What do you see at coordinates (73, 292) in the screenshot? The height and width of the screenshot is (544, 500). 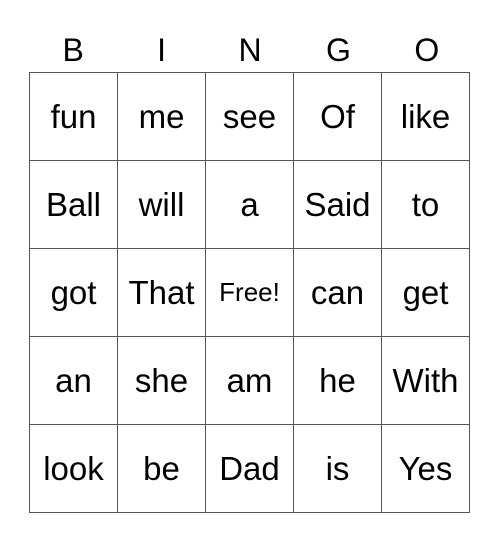 I see `bingo-cell: got` at bounding box center [73, 292].